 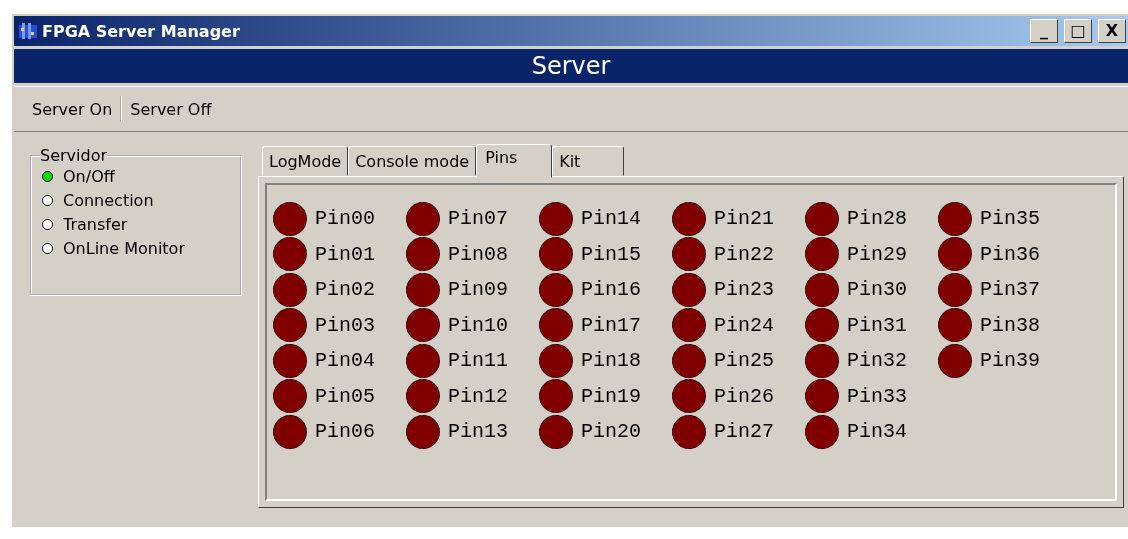 I want to click on close-button: X, so click(x=1112, y=31).